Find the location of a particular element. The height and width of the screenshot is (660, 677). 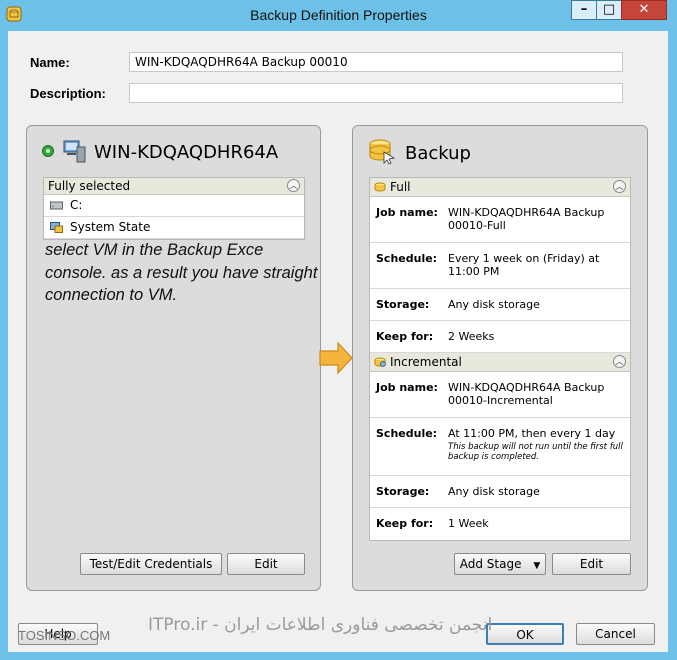

ok-button: OK is located at coordinates (525, 634).